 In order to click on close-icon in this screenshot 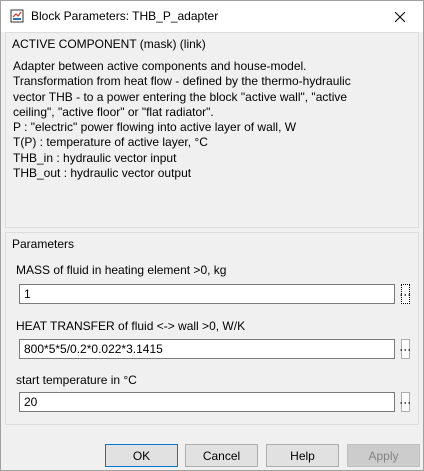, I will do `click(400, 16)`.